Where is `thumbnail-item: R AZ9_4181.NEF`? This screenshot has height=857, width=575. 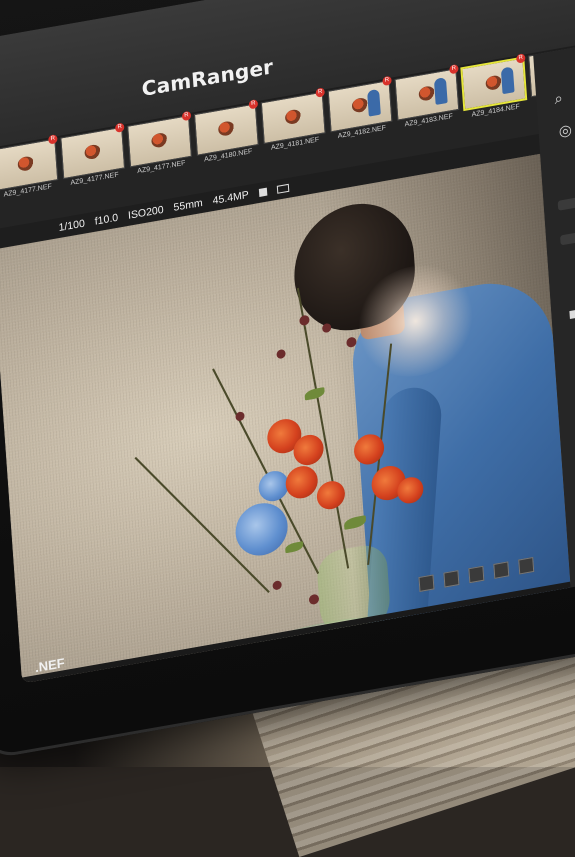
thumbnail-item: R AZ9_4181.NEF is located at coordinates (293, 120).